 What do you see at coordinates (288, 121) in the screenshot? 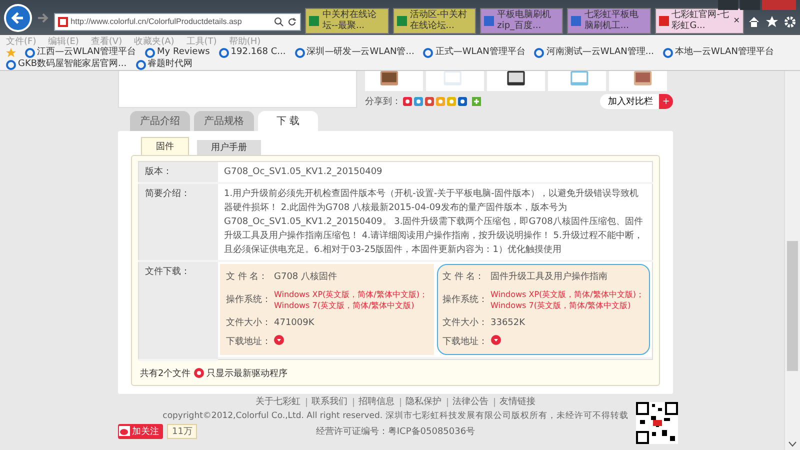
I see `product-tab: 下 载` at bounding box center [288, 121].